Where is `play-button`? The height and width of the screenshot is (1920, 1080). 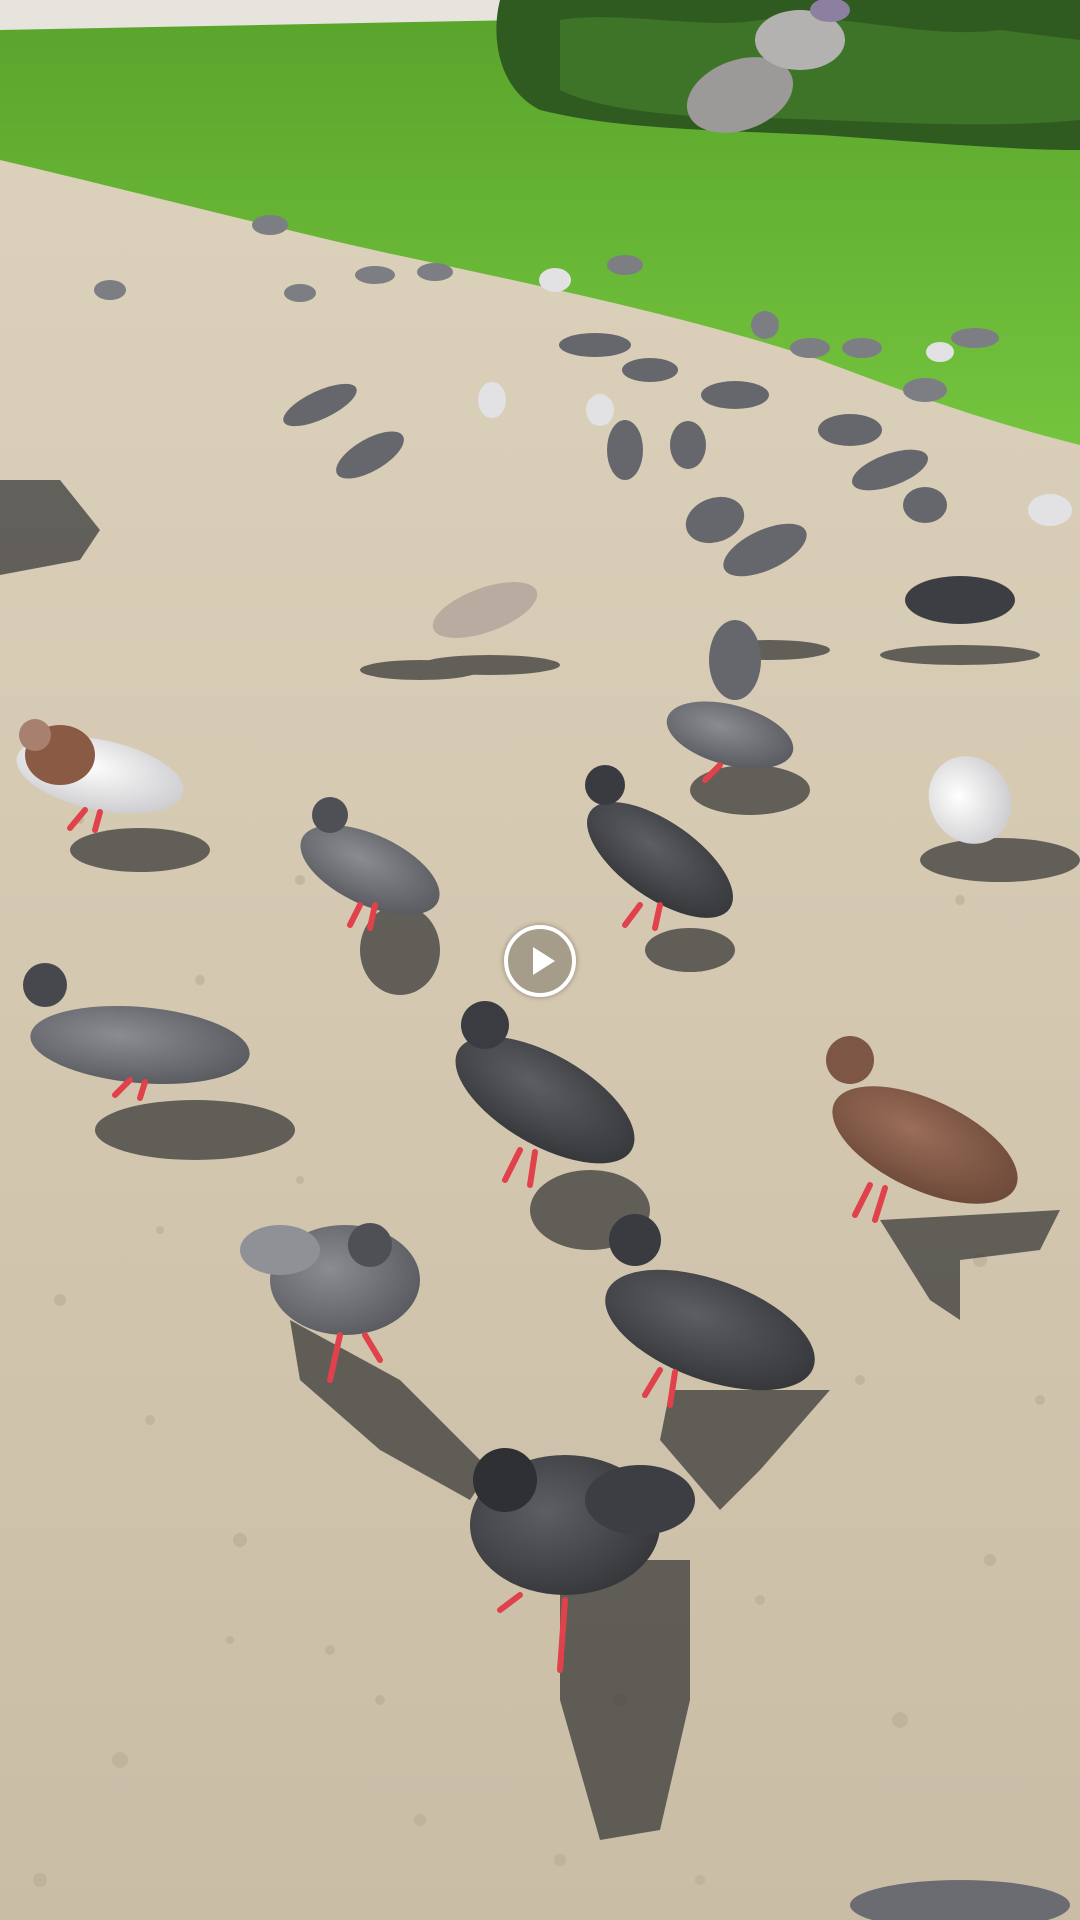 play-button is located at coordinates (540, 961).